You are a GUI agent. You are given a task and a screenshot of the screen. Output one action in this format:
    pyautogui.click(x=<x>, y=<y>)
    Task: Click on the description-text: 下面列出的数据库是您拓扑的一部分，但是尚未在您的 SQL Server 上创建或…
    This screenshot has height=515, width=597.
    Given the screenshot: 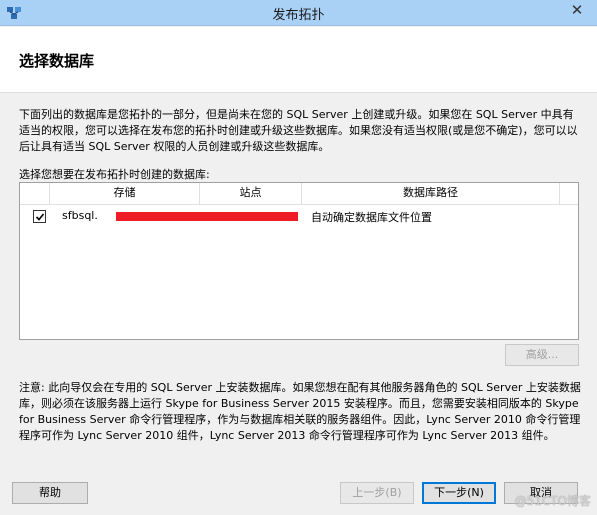 What is the action you would take?
    pyautogui.click(x=298, y=130)
    